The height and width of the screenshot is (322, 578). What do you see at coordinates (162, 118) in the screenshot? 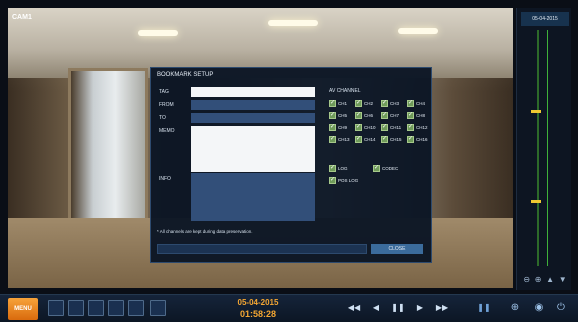
I see `to-label: TO` at bounding box center [162, 118].